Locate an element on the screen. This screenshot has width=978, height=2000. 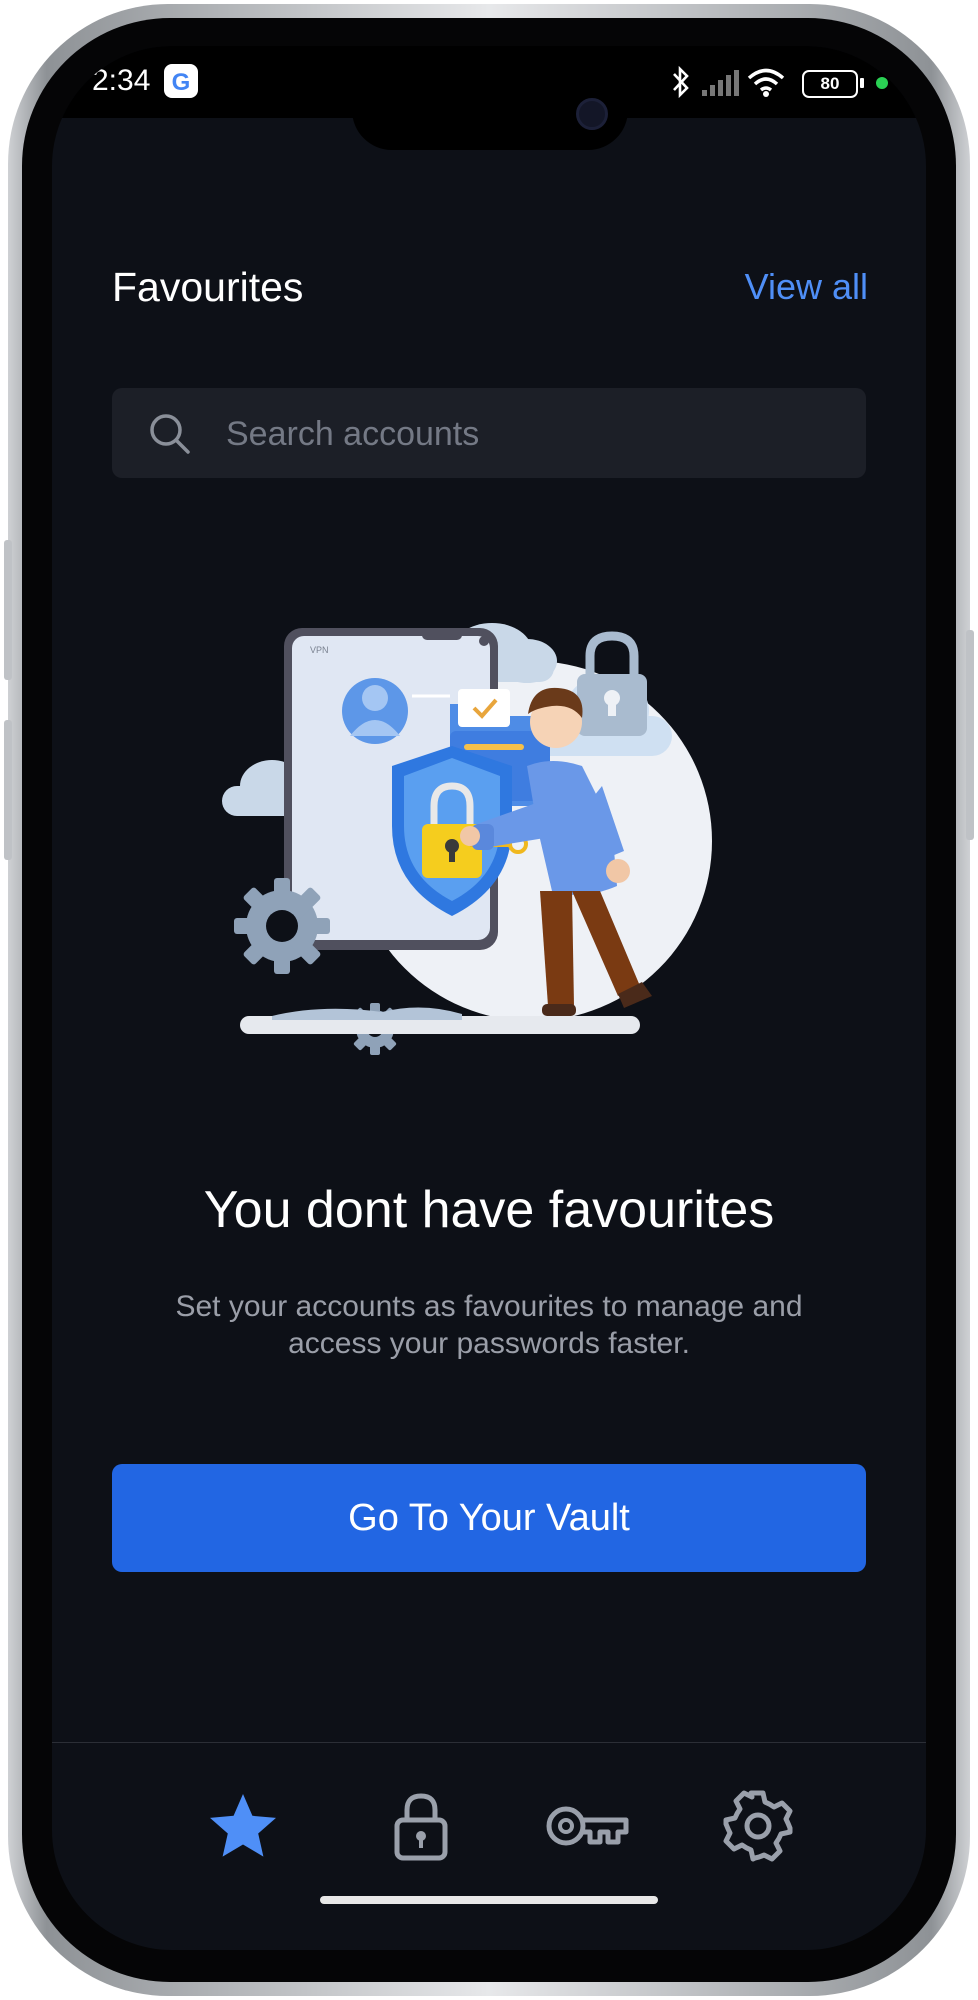
tab-settings is located at coordinates (757, 1826).